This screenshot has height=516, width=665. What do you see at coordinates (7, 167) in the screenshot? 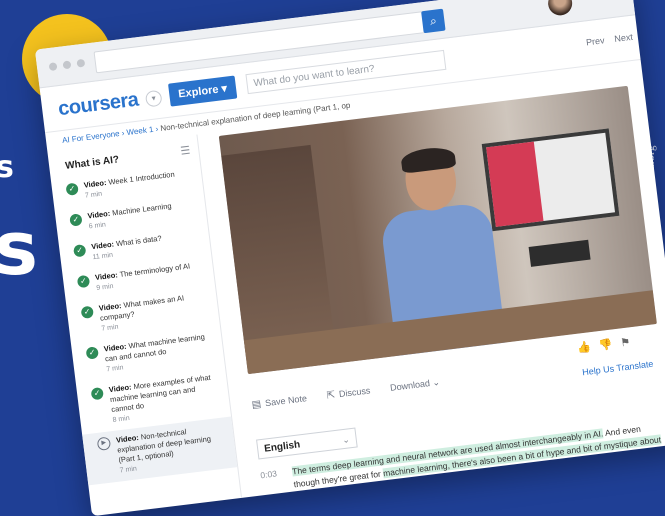
I see `background-letter-small: s` at bounding box center [7, 167].